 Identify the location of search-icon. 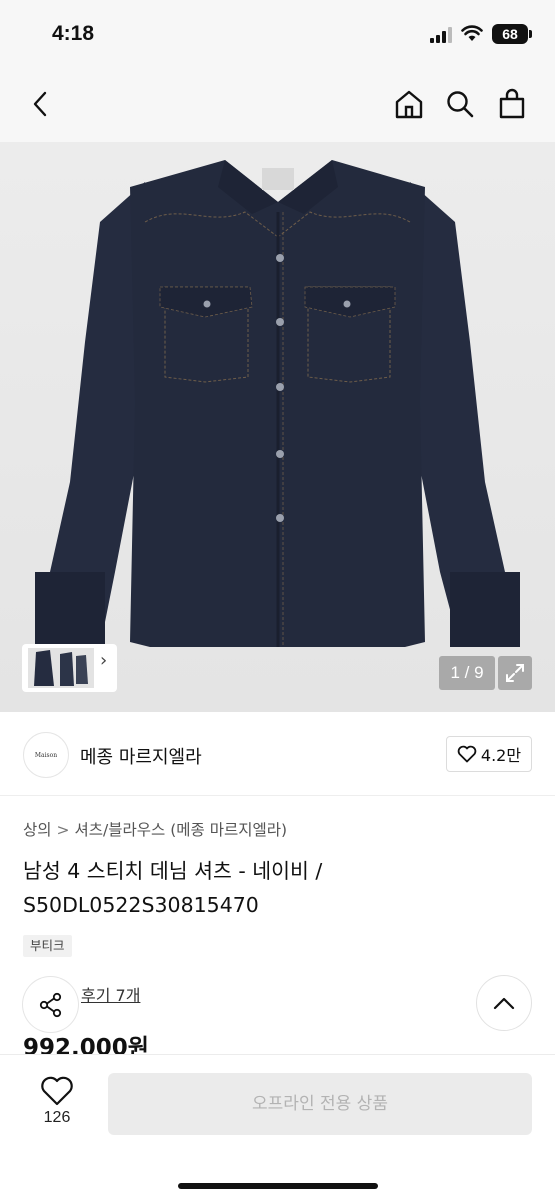
(460, 104).